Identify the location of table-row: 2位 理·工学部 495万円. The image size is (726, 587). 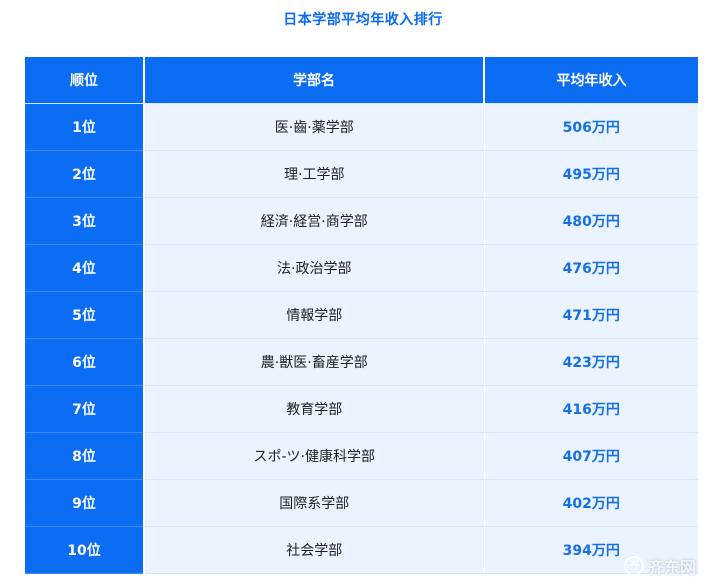
(361, 174).